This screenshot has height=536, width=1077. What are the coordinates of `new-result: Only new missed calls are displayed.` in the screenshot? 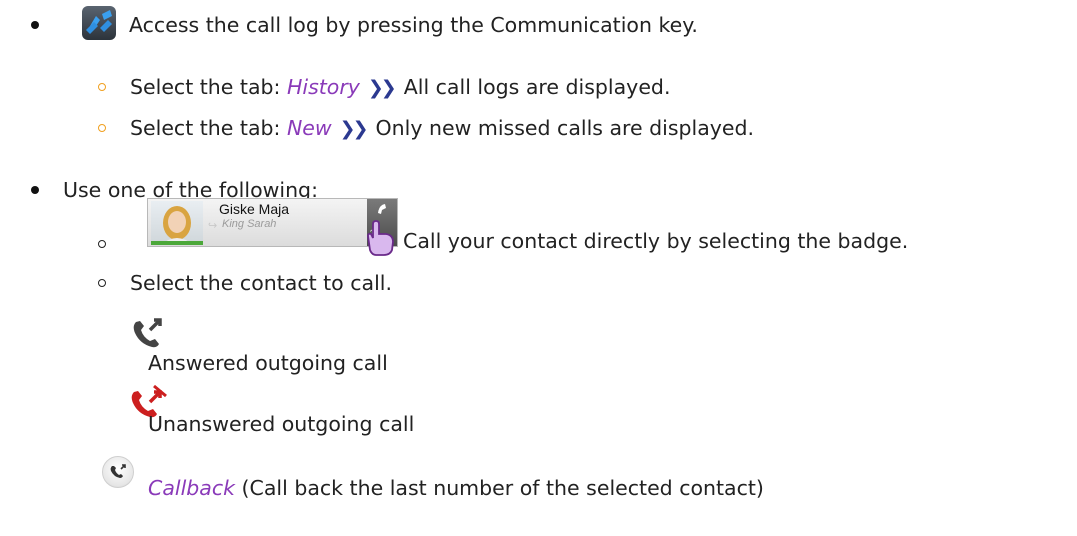 It's located at (565, 128).